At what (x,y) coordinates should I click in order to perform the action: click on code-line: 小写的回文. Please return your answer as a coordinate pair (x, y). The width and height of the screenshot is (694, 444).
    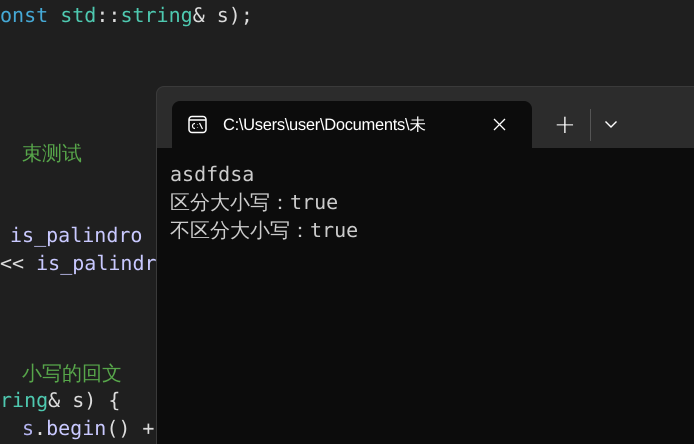
    Looking at the image, I should click on (72, 372).